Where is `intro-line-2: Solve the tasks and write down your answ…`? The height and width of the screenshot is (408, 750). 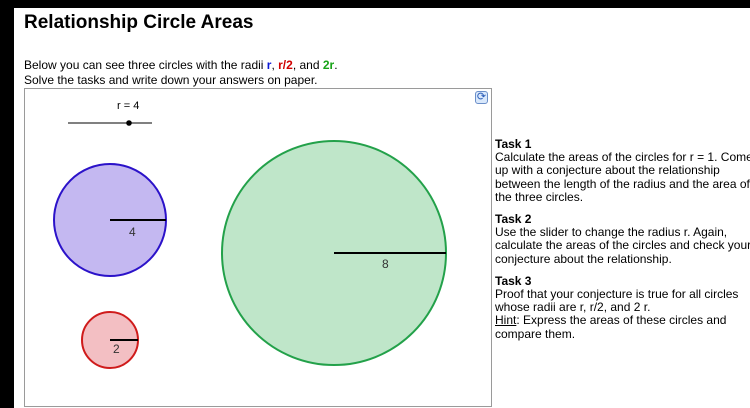 intro-line-2: Solve the tasks and write down your answ… is located at coordinates (171, 80).